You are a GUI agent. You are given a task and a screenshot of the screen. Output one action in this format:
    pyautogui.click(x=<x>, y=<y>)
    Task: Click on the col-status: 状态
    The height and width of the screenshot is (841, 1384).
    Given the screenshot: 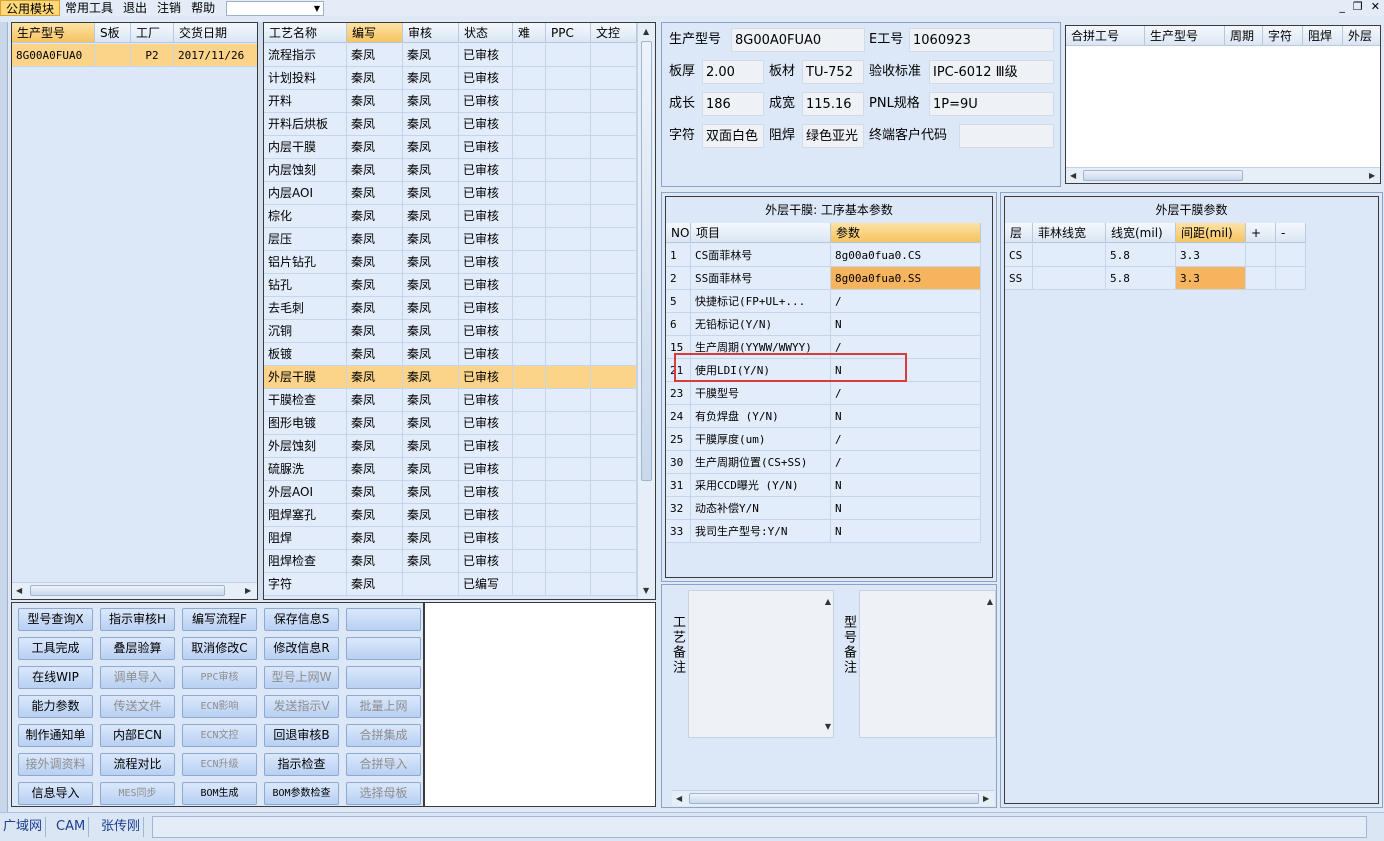 What is the action you would take?
    pyautogui.click(x=486, y=33)
    